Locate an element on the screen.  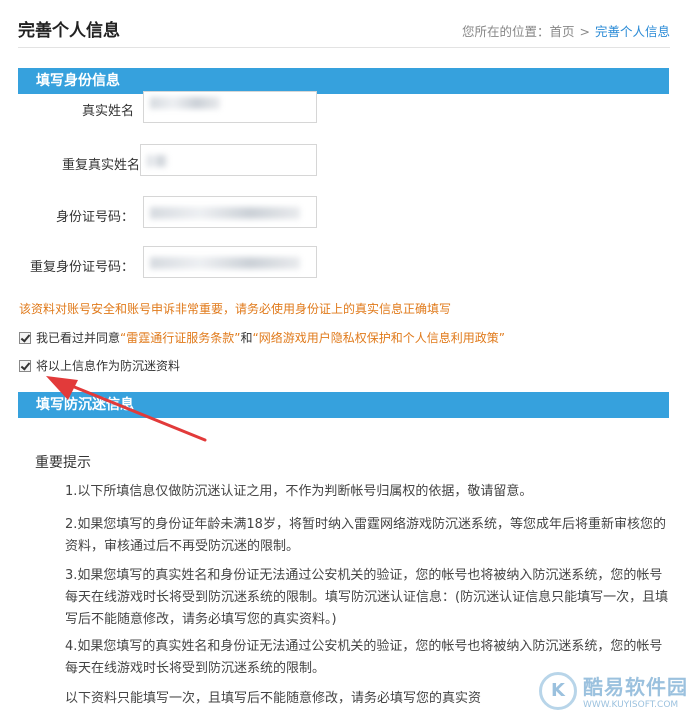
breadcrumb-current: 完善个人信息 is located at coordinates (632, 31).